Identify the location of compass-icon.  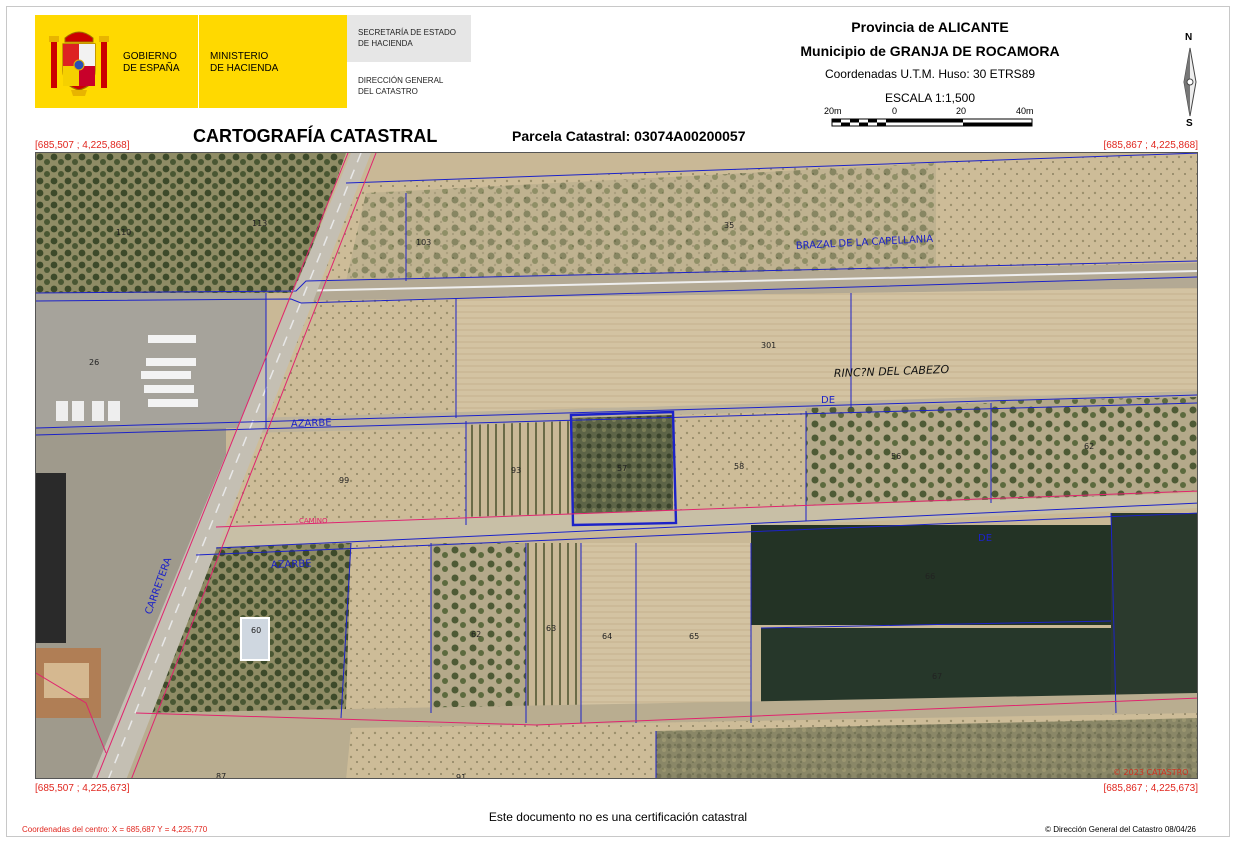
(1190, 82).